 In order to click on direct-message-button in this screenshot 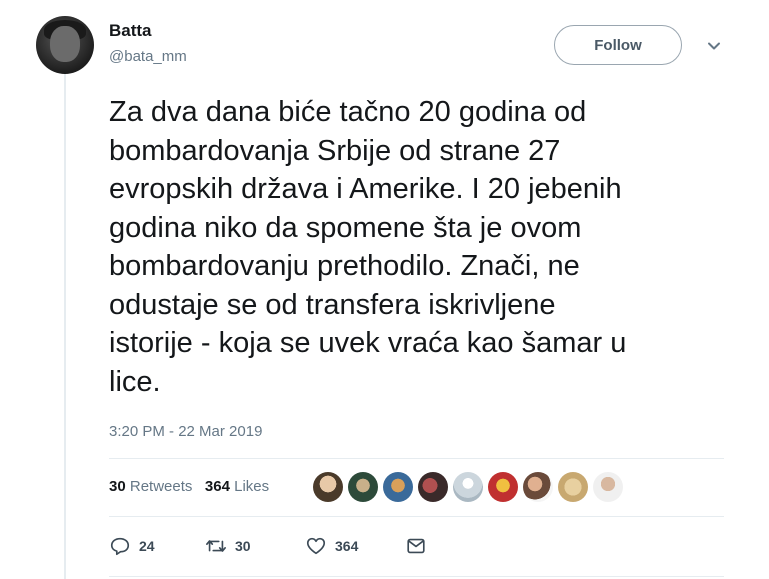, I will do `click(420, 546)`.